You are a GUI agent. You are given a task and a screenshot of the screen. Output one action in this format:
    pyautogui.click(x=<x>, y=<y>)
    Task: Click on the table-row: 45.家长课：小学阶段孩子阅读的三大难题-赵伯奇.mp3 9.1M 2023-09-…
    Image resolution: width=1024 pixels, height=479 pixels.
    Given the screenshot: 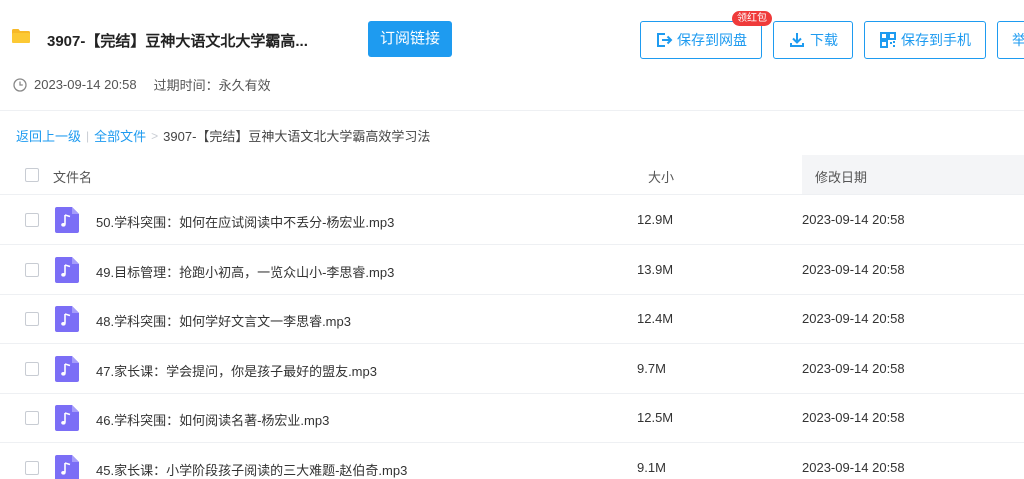 What is the action you would take?
    pyautogui.click(x=512, y=461)
    